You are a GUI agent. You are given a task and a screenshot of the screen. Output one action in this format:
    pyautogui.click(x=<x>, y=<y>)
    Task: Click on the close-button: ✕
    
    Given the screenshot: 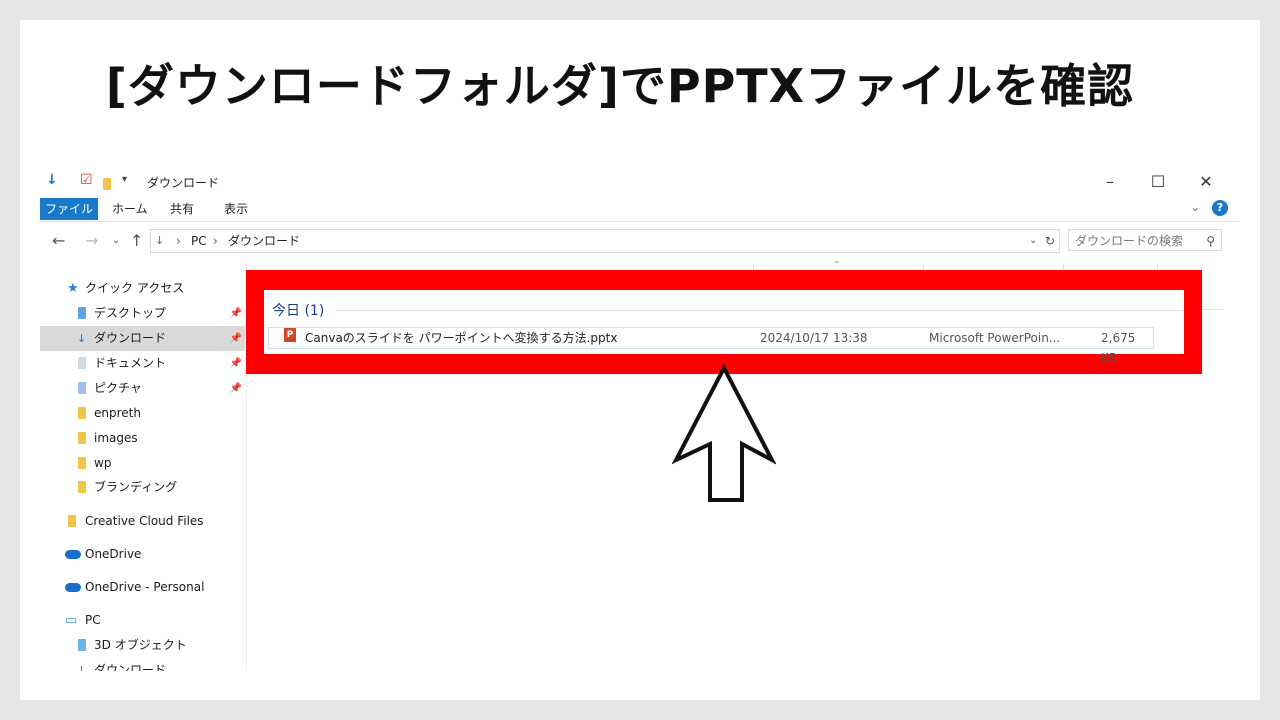 What is the action you would take?
    pyautogui.click(x=1206, y=182)
    